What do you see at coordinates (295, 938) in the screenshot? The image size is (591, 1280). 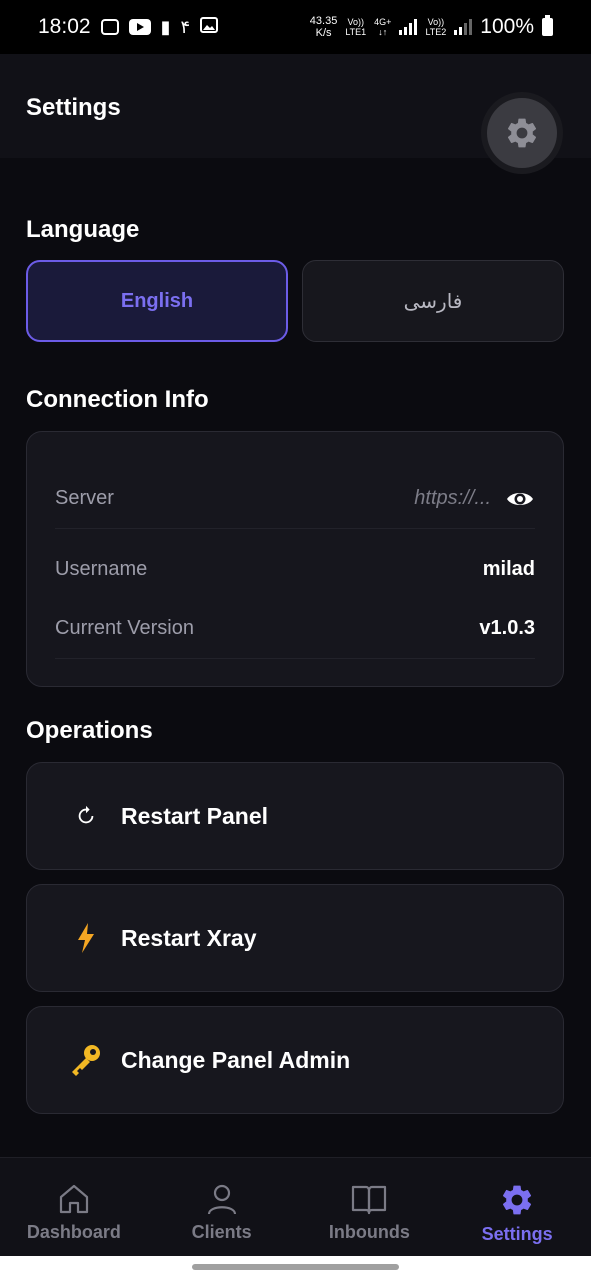 I see `restart-xray-button: Restart Xray` at bounding box center [295, 938].